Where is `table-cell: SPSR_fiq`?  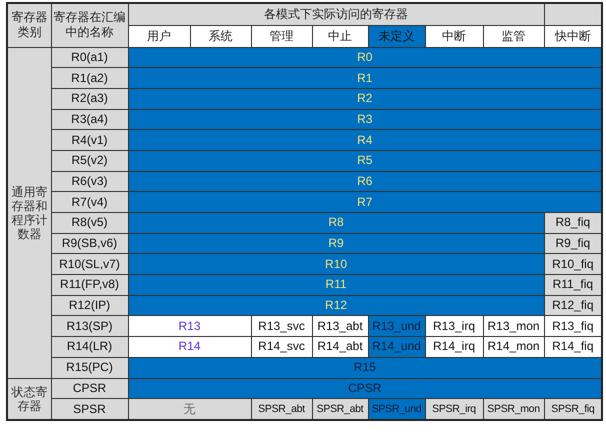 table-cell: SPSR_fiq is located at coordinates (573, 409).